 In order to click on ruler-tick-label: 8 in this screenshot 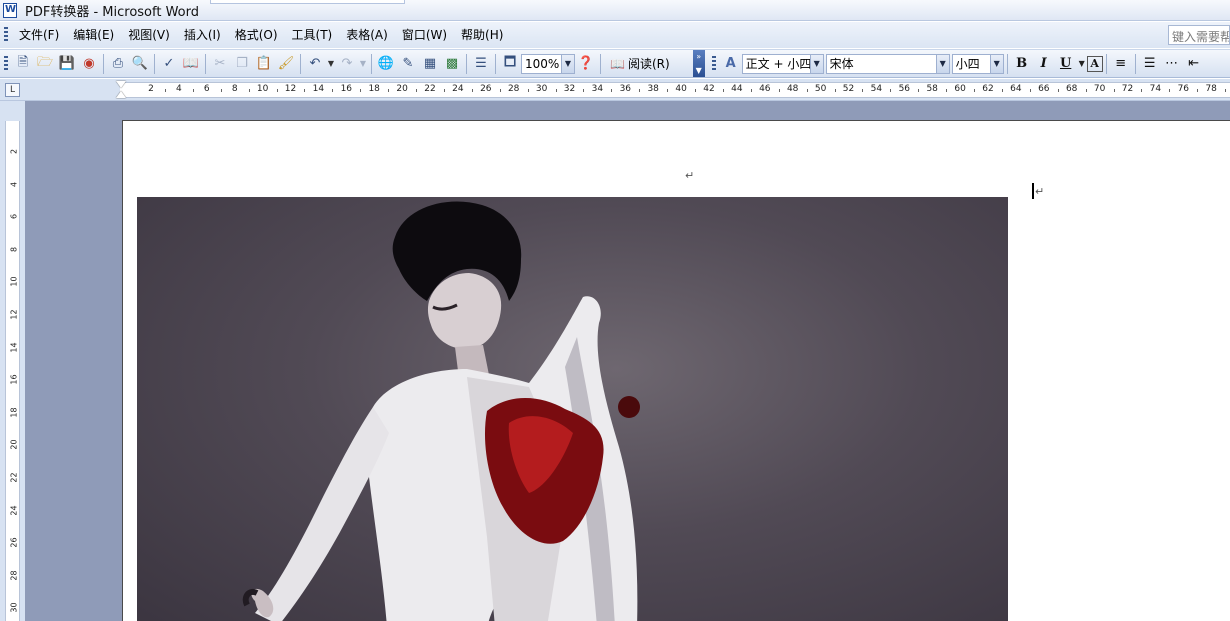, I will do `click(234, 89)`.